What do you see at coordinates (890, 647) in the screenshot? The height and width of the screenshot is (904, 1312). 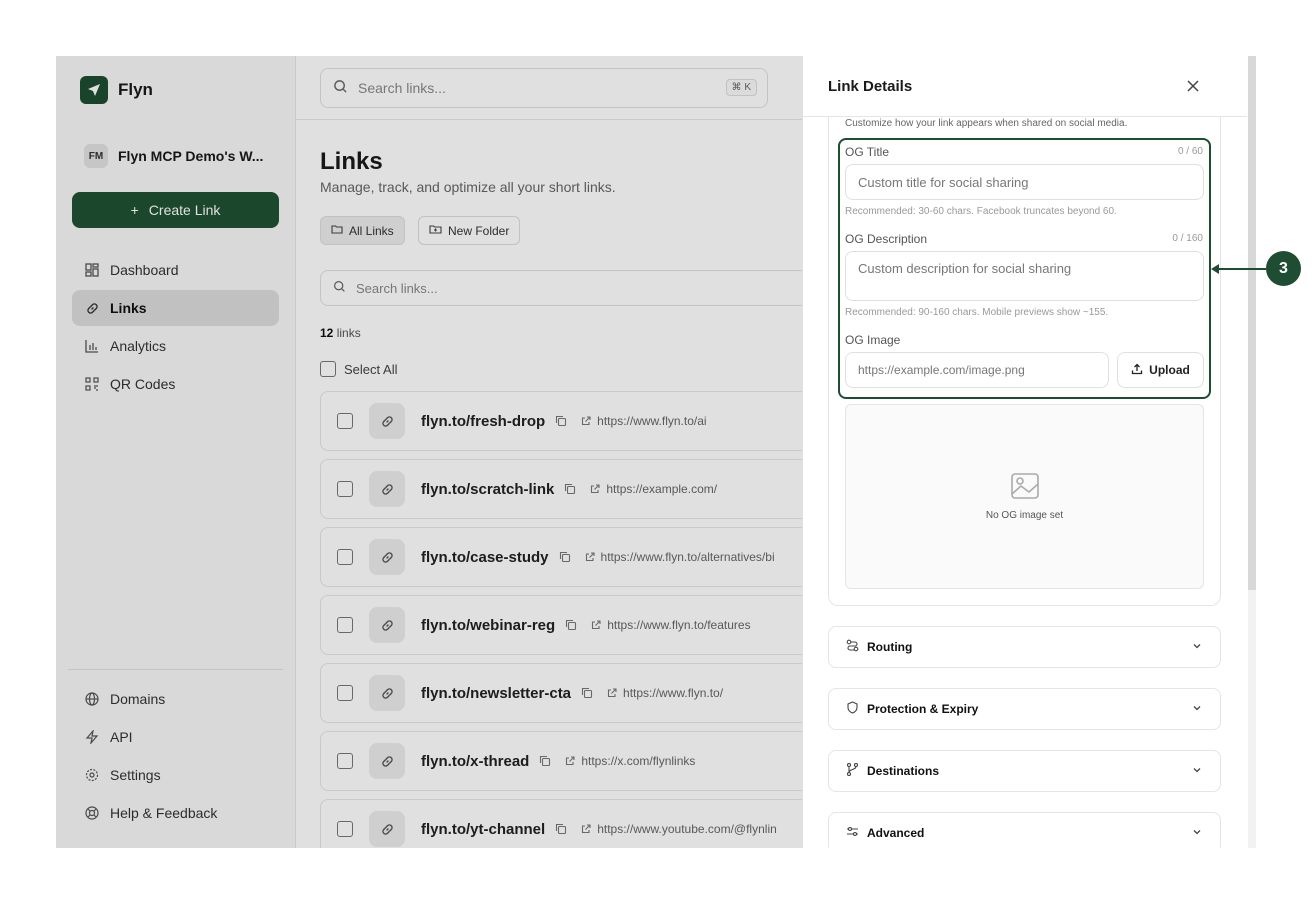 I see `section-label: Routing` at bounding box center [890, 647].